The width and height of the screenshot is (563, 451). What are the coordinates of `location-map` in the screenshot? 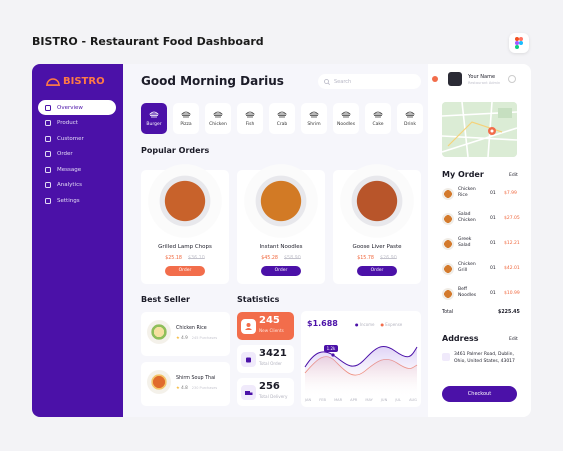 It's located at (479, 129).